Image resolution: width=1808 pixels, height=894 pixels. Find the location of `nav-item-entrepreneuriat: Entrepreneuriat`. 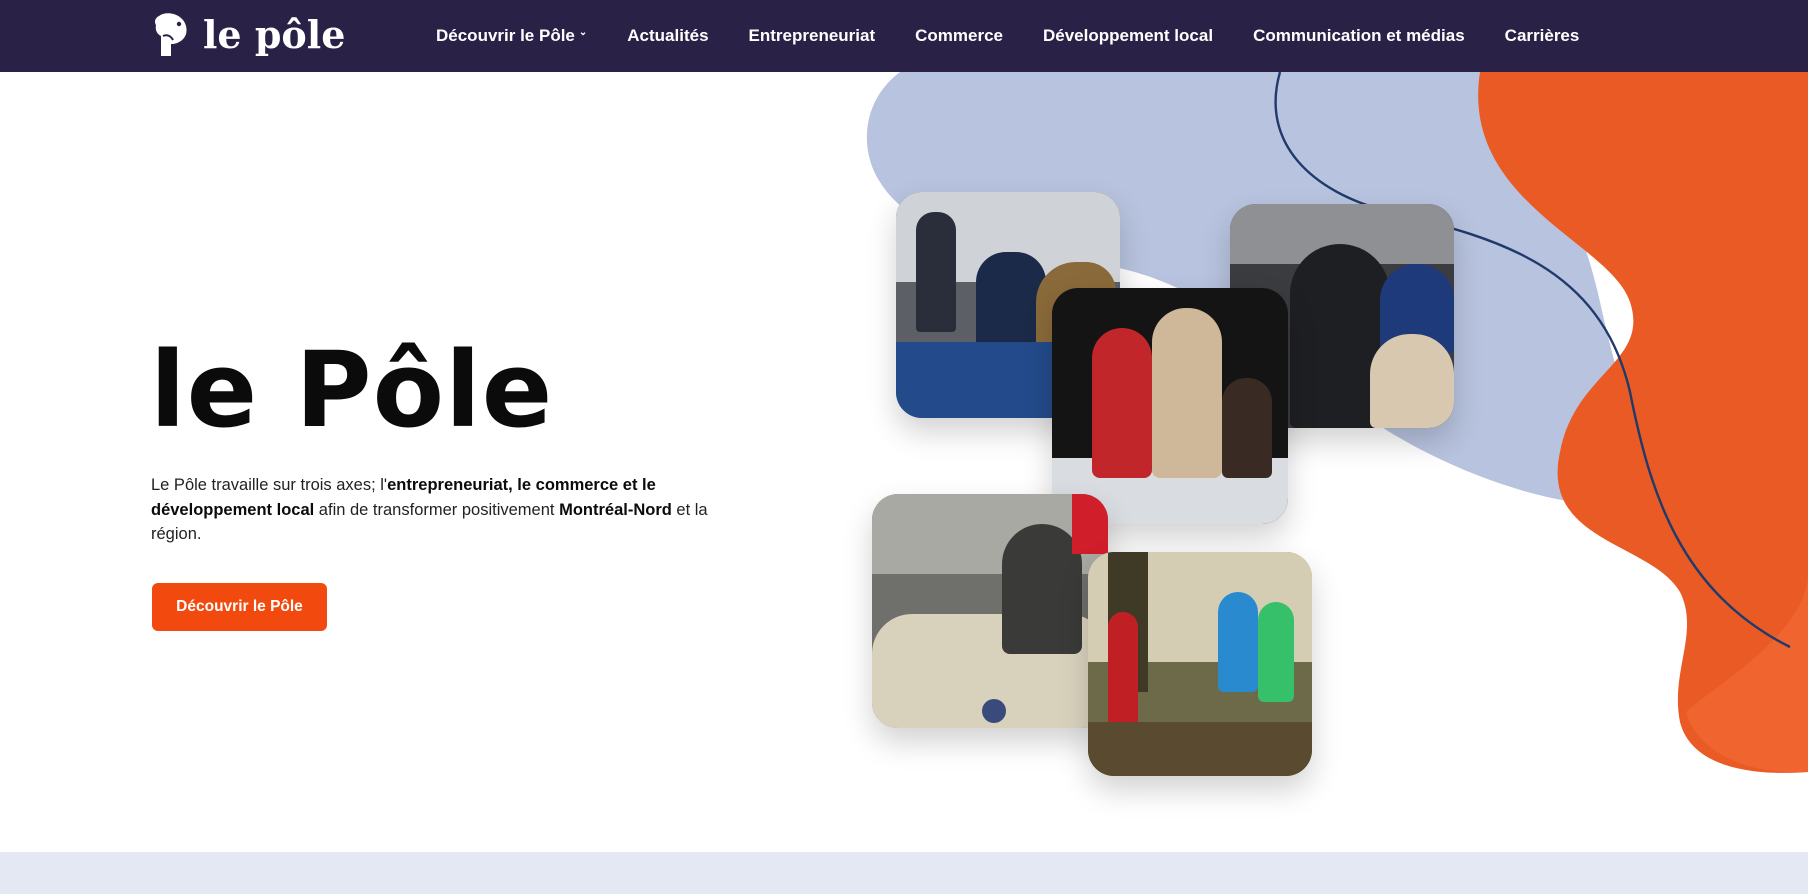

nav-item-entrepreneuriat: Entrepreneuriat is located at coordinates (812, 36).